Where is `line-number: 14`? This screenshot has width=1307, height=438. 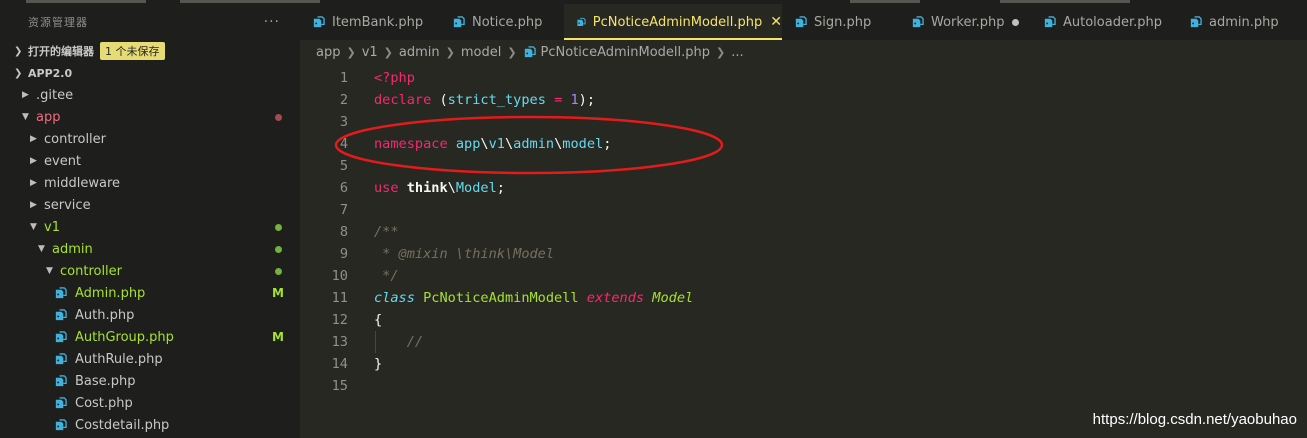 line-number: 14 is located at coordinates (339, 364).